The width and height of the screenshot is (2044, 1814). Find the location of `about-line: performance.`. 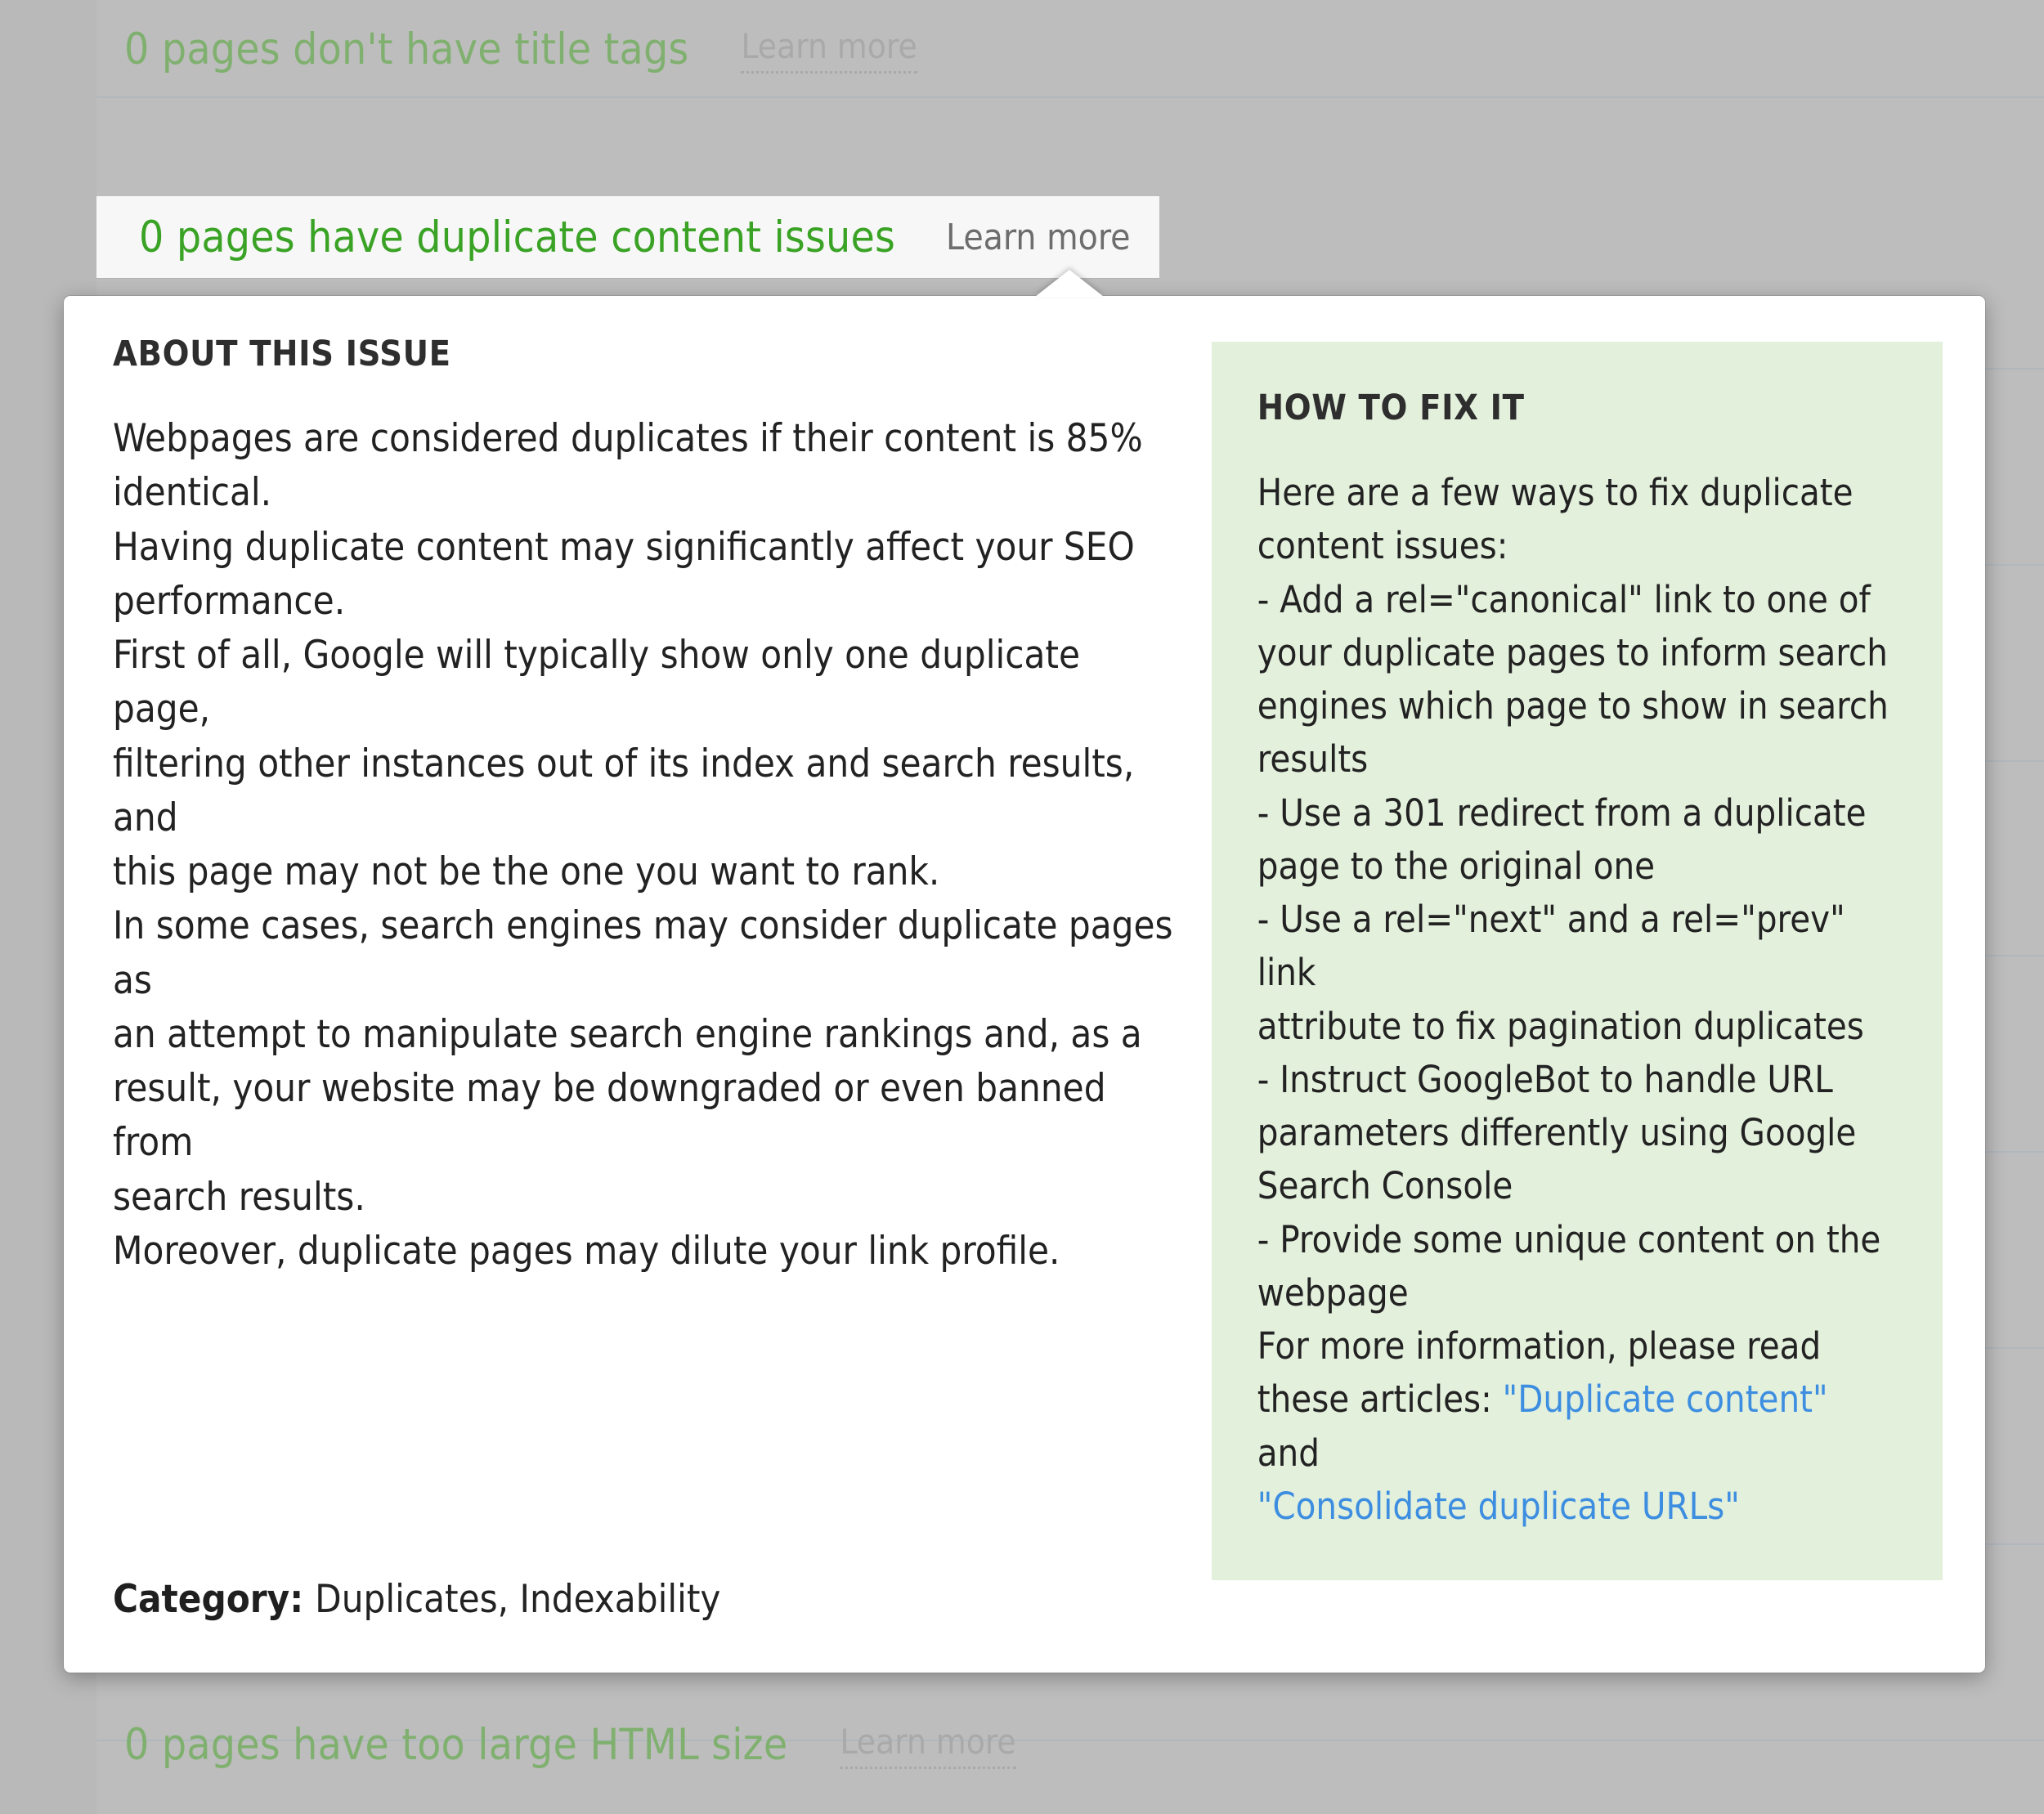

about-line: performance. is located at coordinates (229, 601).